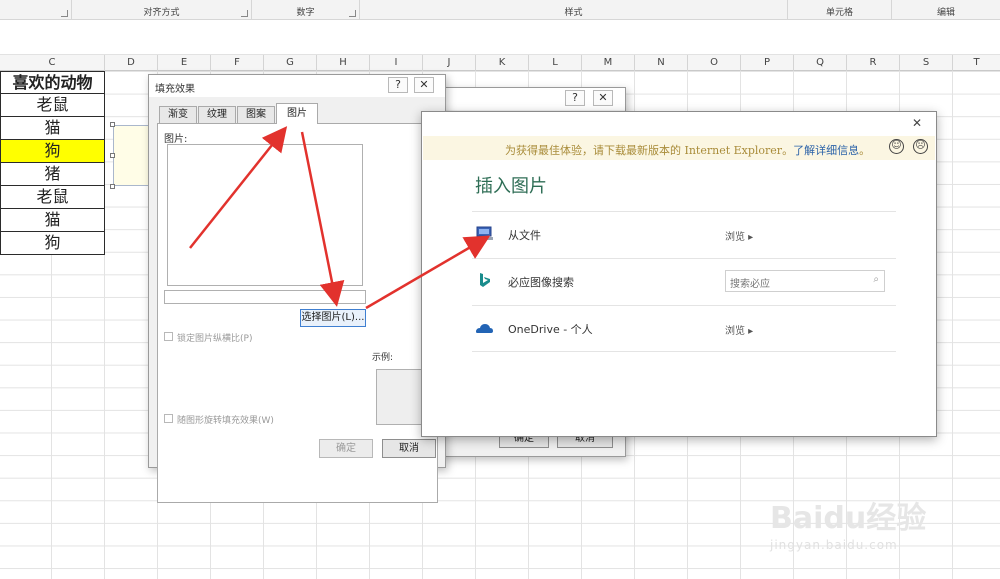  What do you see at coordinates (237, 63) in the screenshot?
I see `column-header-f: F` at bounding box center [237, 63].